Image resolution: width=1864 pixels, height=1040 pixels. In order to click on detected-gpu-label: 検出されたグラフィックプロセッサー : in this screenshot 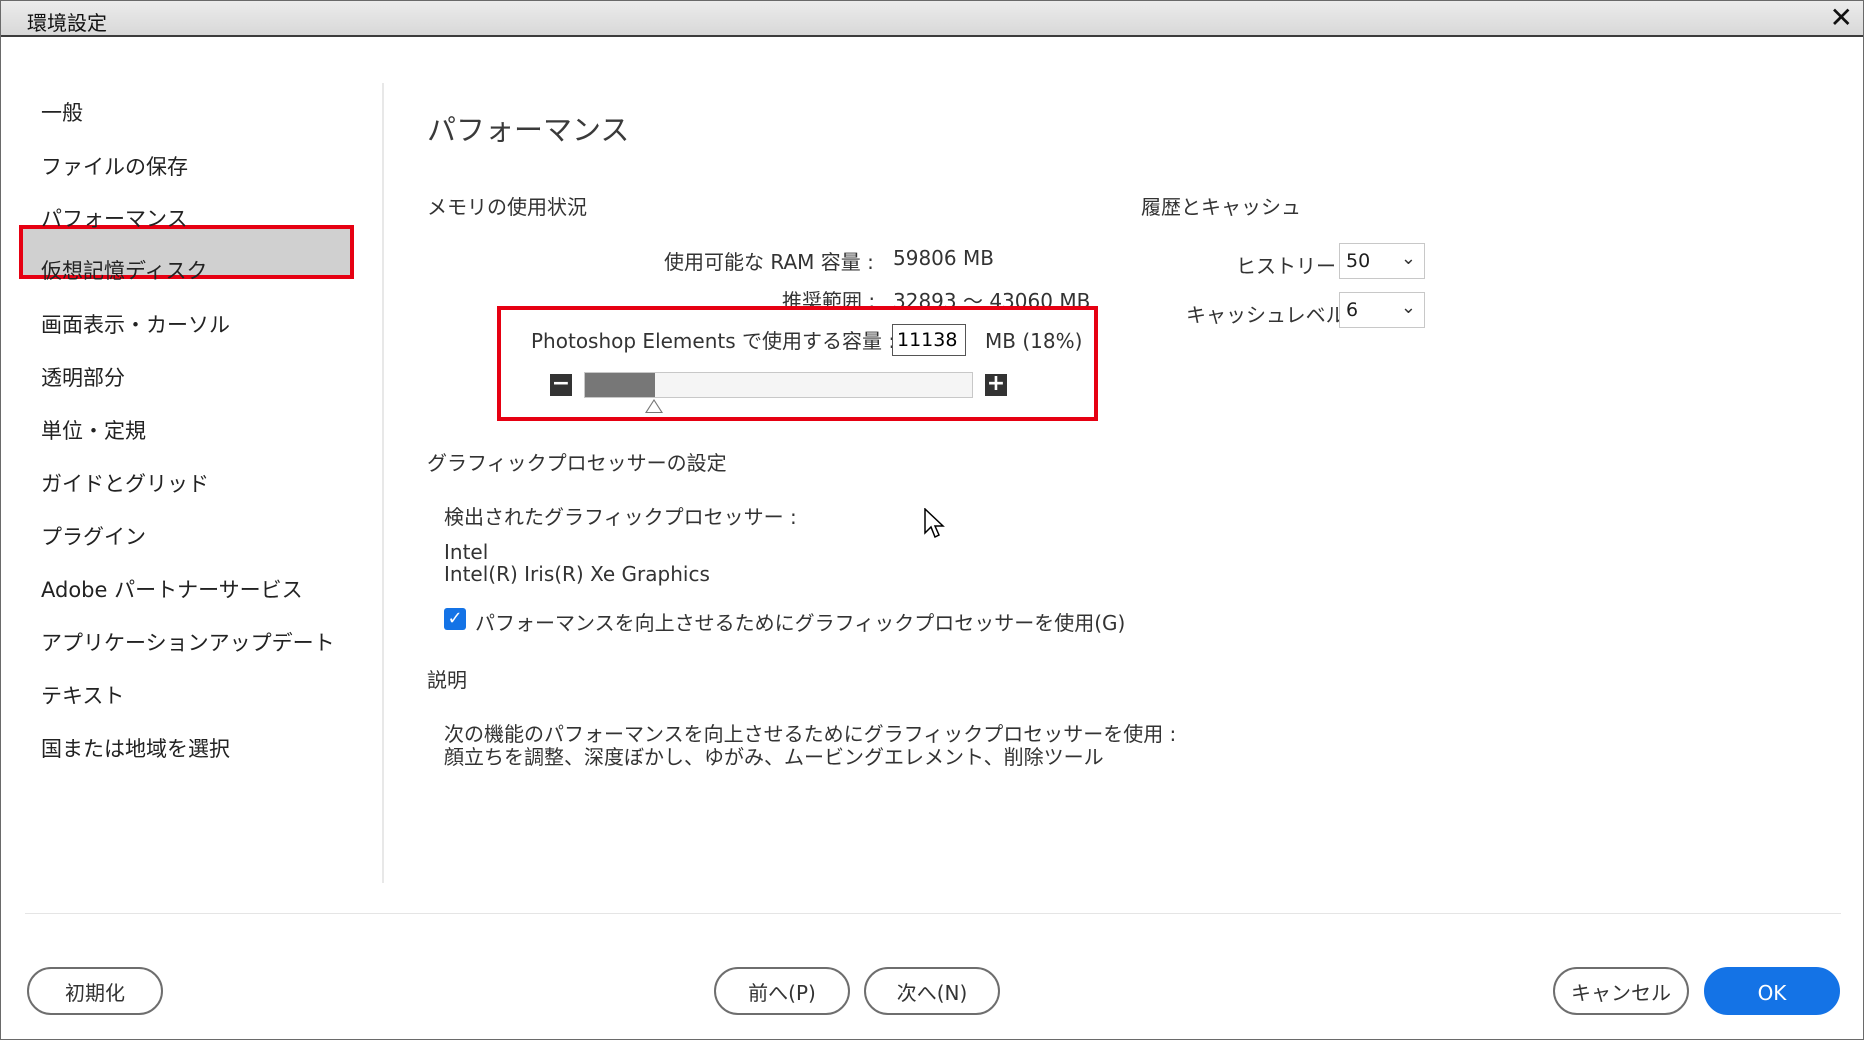, I will do `click(620, 517)`.